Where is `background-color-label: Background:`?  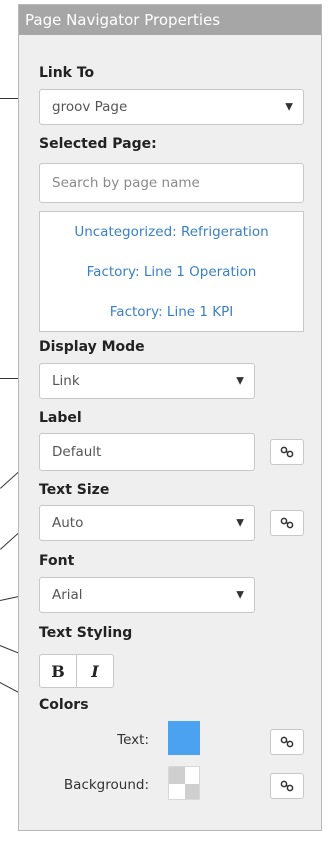 background-color-label: Background: is located at coordinates (106, 785).